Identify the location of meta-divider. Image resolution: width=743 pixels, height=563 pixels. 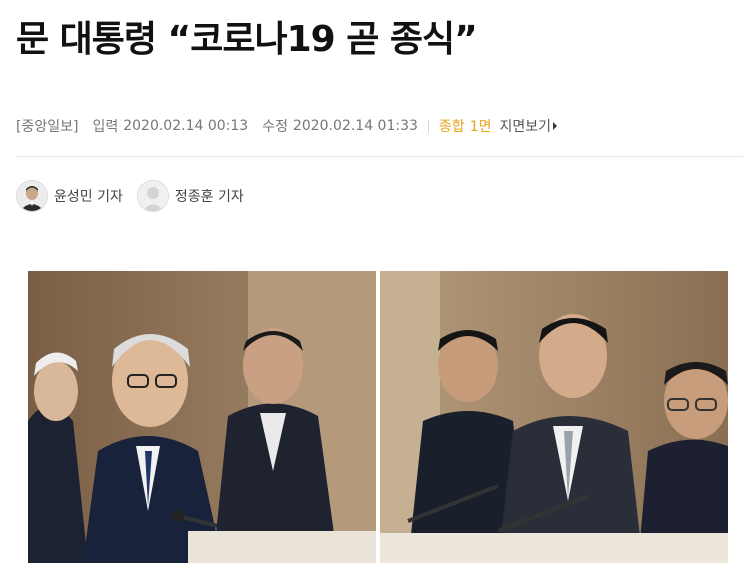
(428, 126).